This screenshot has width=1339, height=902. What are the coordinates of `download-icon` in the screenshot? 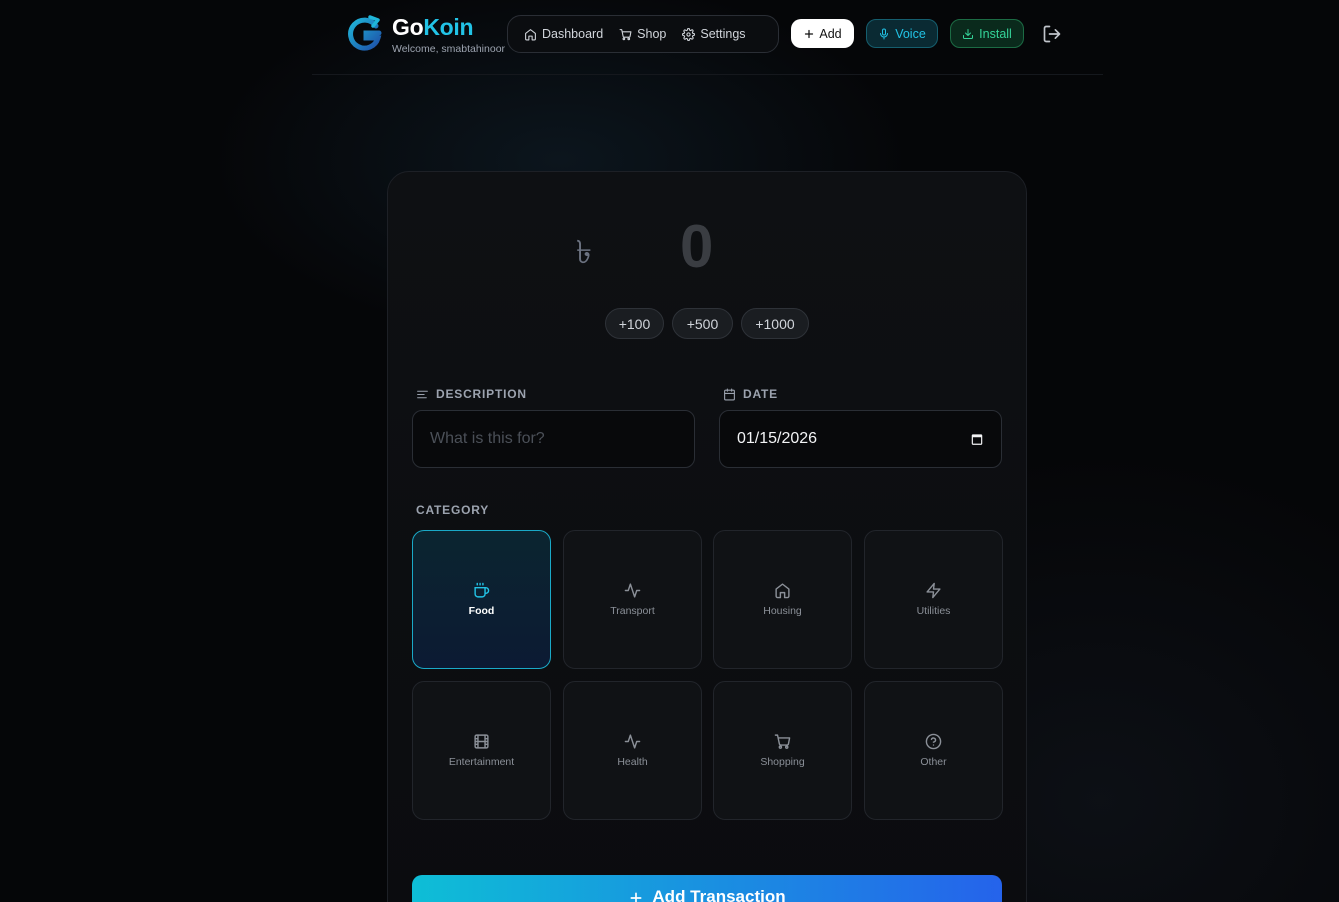 It's located at (968, 33).